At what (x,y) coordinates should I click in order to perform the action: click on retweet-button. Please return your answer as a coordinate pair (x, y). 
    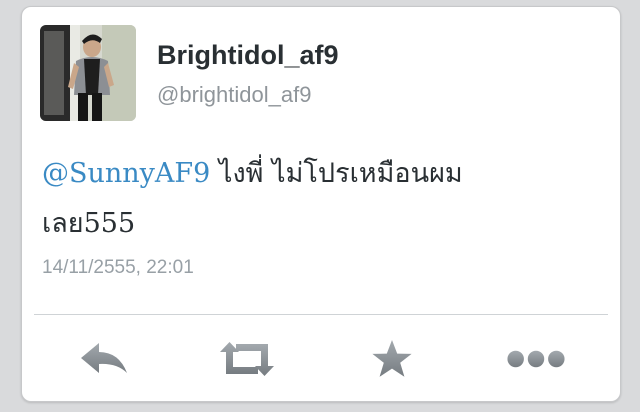
    Looking at the image, I should click on (247, 359).